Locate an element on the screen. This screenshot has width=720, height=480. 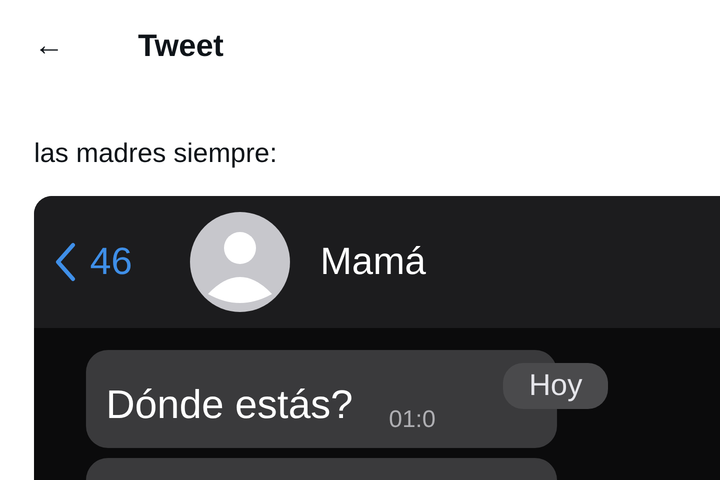
contact-name: Mamá is located at coordinates (373, 262).